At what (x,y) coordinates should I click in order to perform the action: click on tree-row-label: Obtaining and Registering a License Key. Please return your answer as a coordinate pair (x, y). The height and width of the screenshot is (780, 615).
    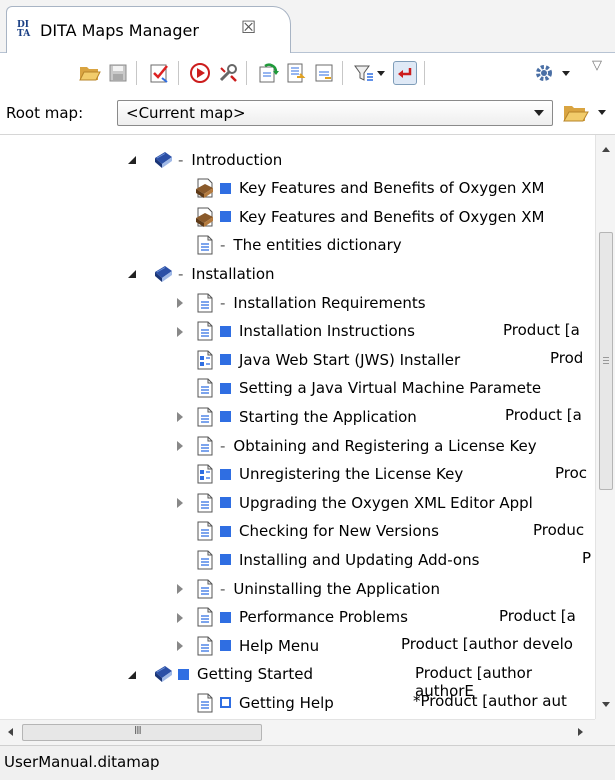
    Looking at the image, I should click on (385, 445).